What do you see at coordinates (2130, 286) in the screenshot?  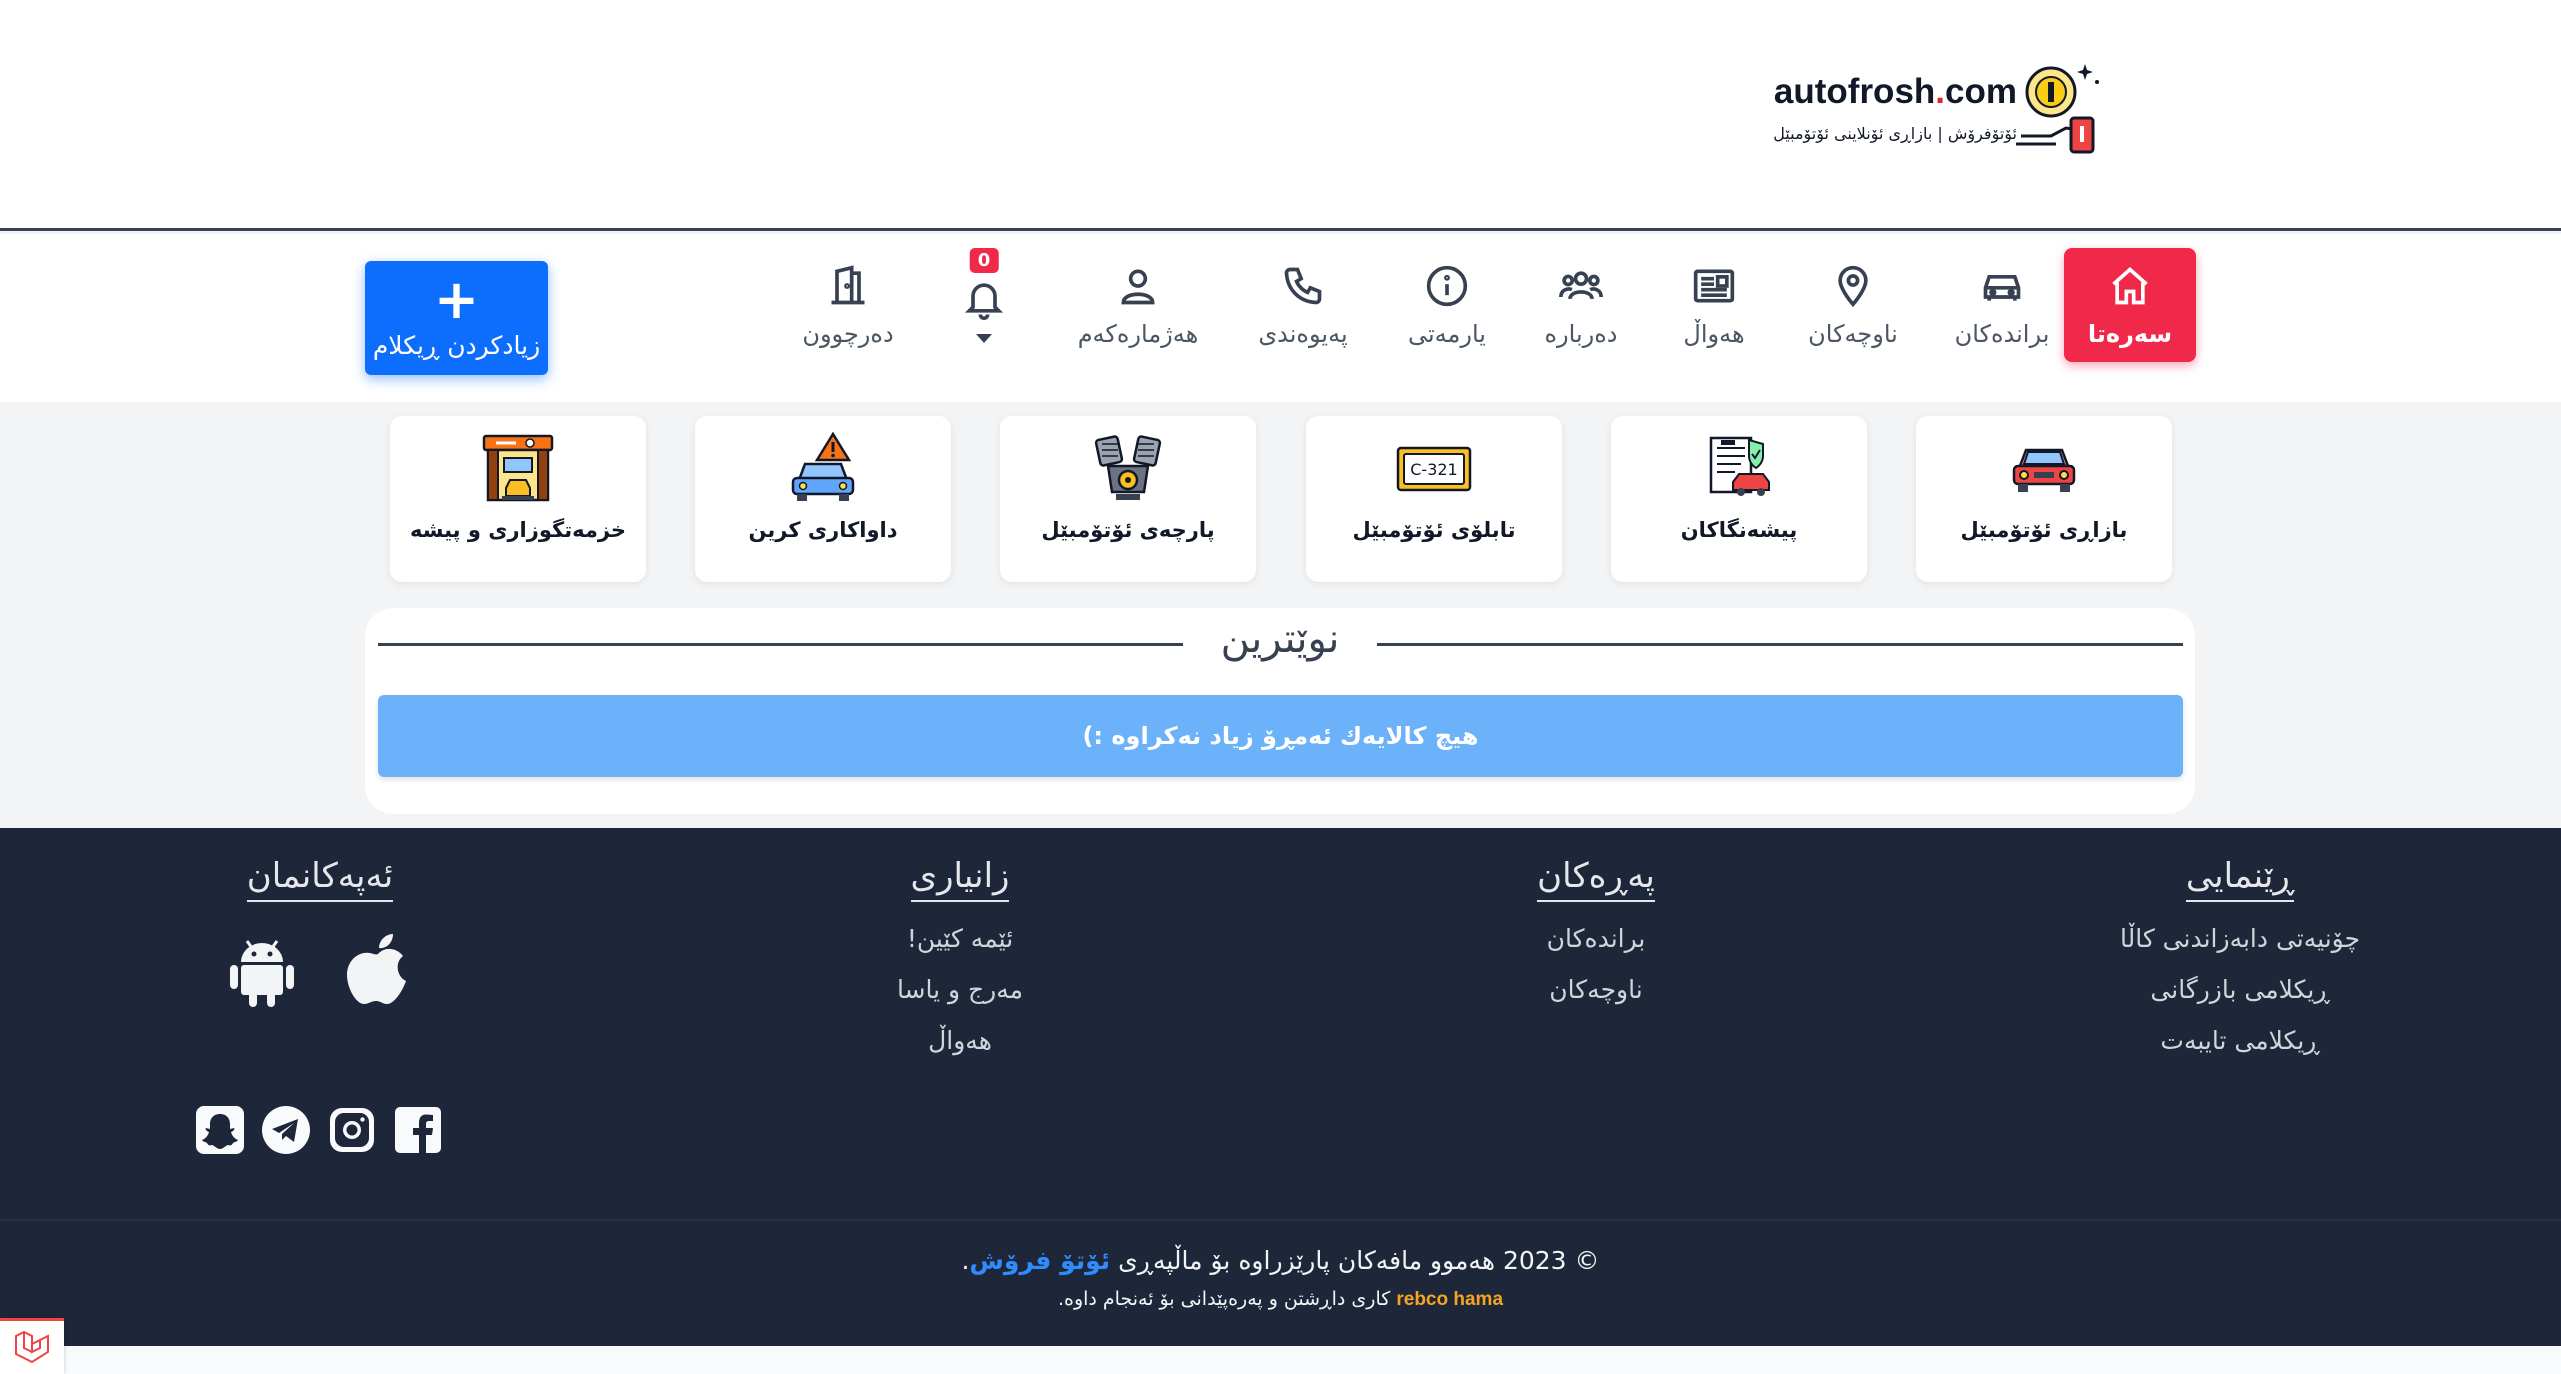 I see `home-icon` at bounding box center [2130, 286].